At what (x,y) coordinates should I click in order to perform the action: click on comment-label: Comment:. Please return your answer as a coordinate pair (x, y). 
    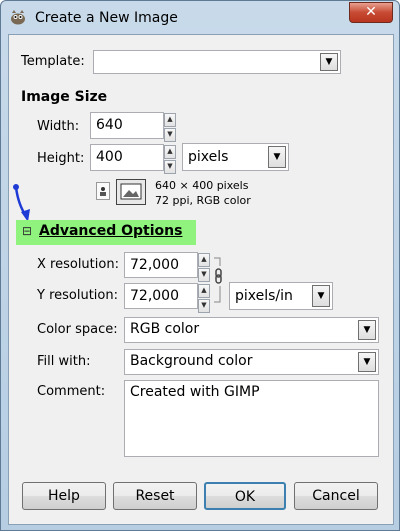
    Looking at the image, I should click on (71, 391).